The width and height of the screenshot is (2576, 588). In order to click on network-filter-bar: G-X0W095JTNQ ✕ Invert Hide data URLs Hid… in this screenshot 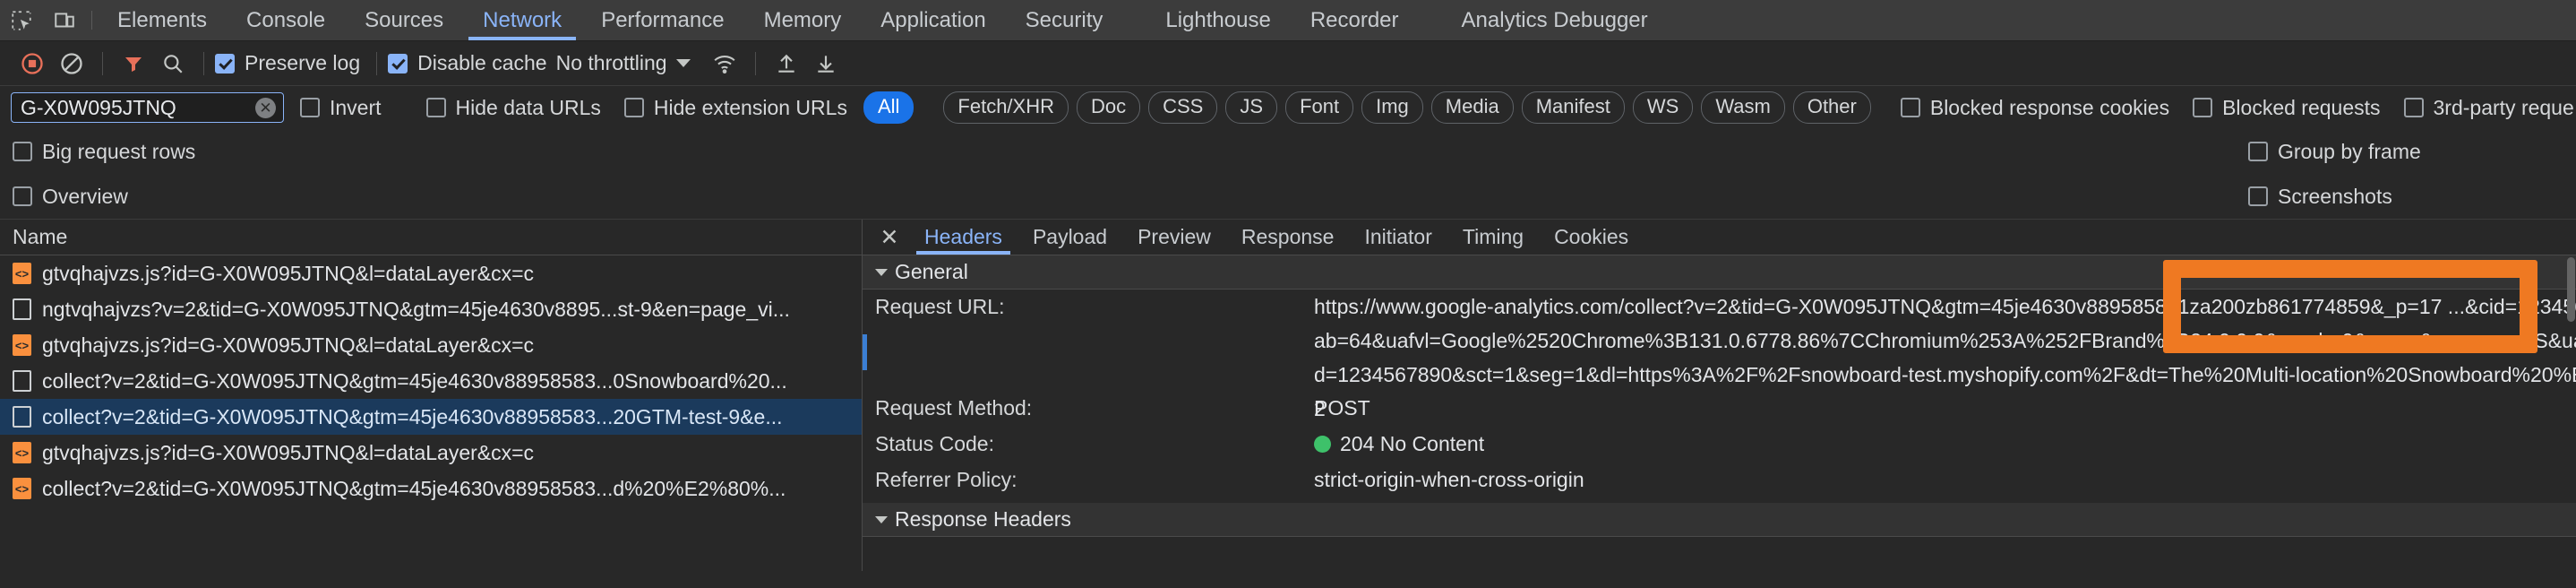, I will do `click(1288, 107)`.